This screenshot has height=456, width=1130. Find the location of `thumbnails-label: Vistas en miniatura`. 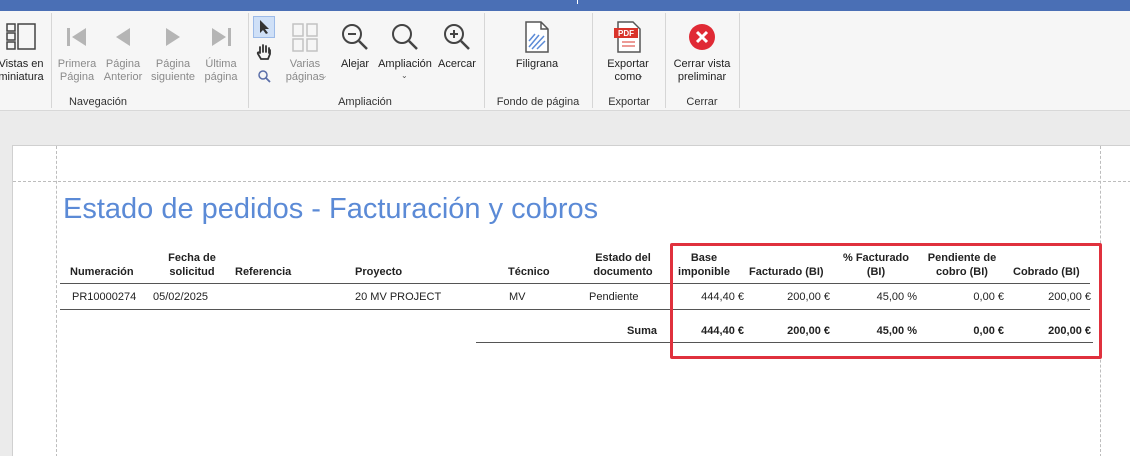

thumbnails-label: Vistas en miniatura is located at coordinates (22, 70).